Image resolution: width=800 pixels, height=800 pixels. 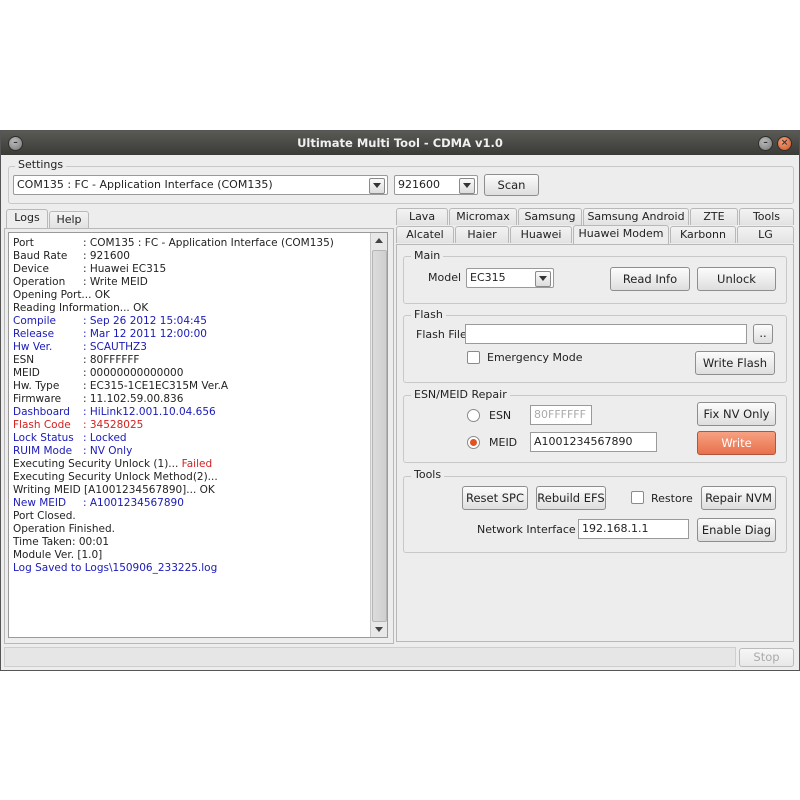 What do you see at coordinates (533, 529) in the screenshot?
I see `net-ip-label: Network Interface IP` at bounding box center [533, 529].